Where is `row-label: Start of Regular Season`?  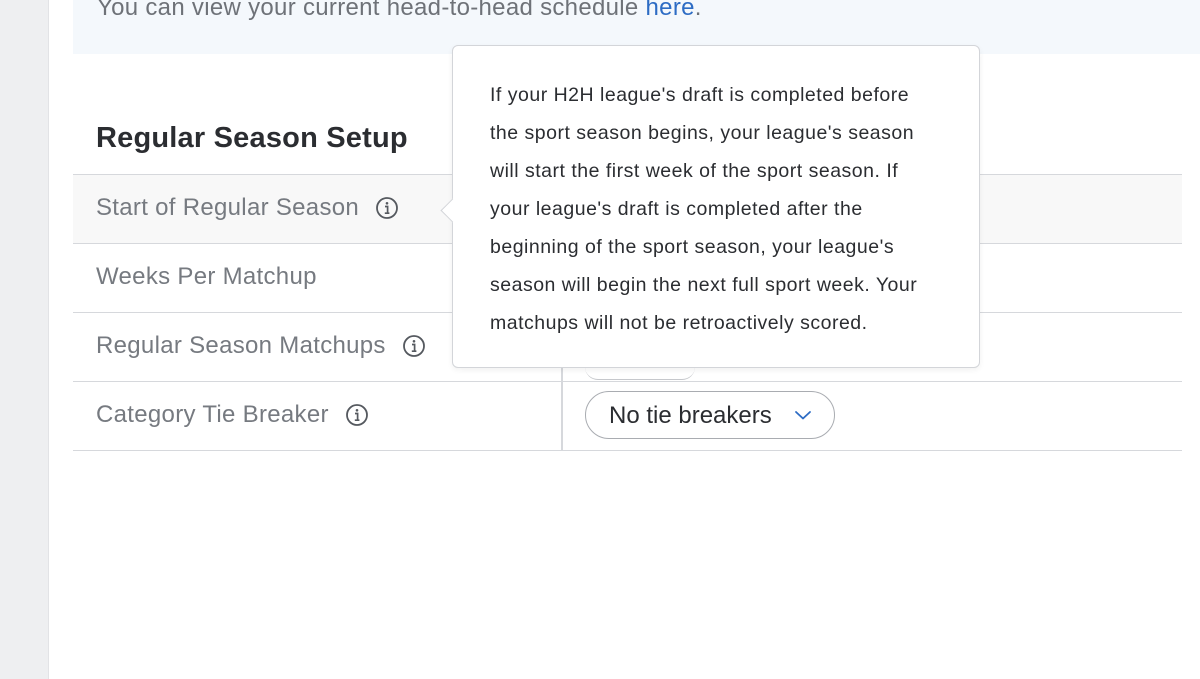 row-label: Start of Regular Season is located at coordinates (247, 208).